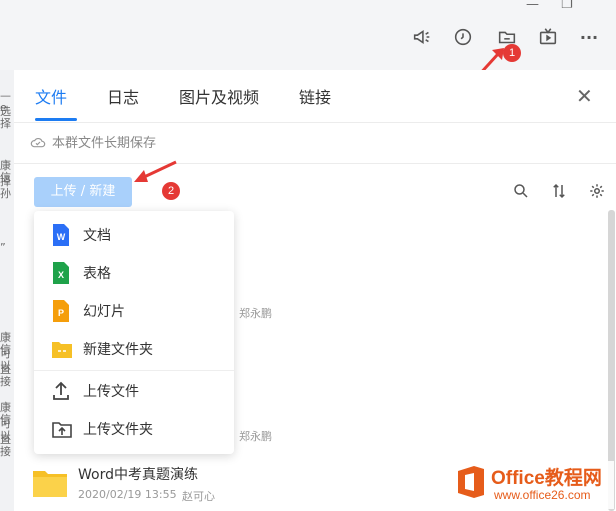 The width and height of the screenshot is (616, 511). Describe the element at coordinates (471, 482) in the screenshot. I see `office-logo-icon` at that location.